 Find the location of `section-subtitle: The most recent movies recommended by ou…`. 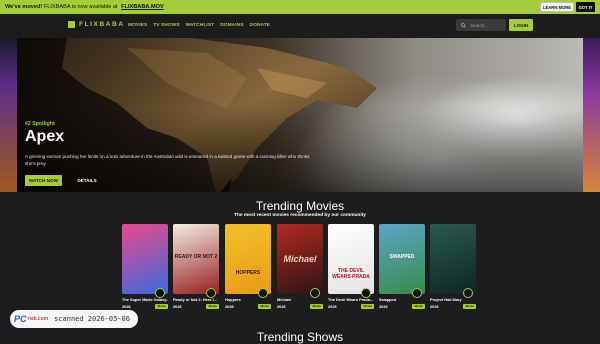

section-subtitle: The most recent movies recommended by ou… is located at coordinates (300, 215).